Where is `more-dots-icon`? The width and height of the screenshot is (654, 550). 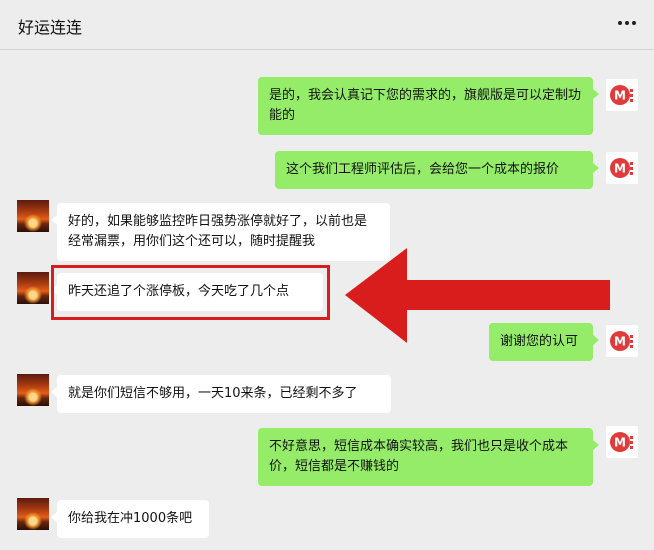 more-dots-icon is located at coordinates (627, 23).